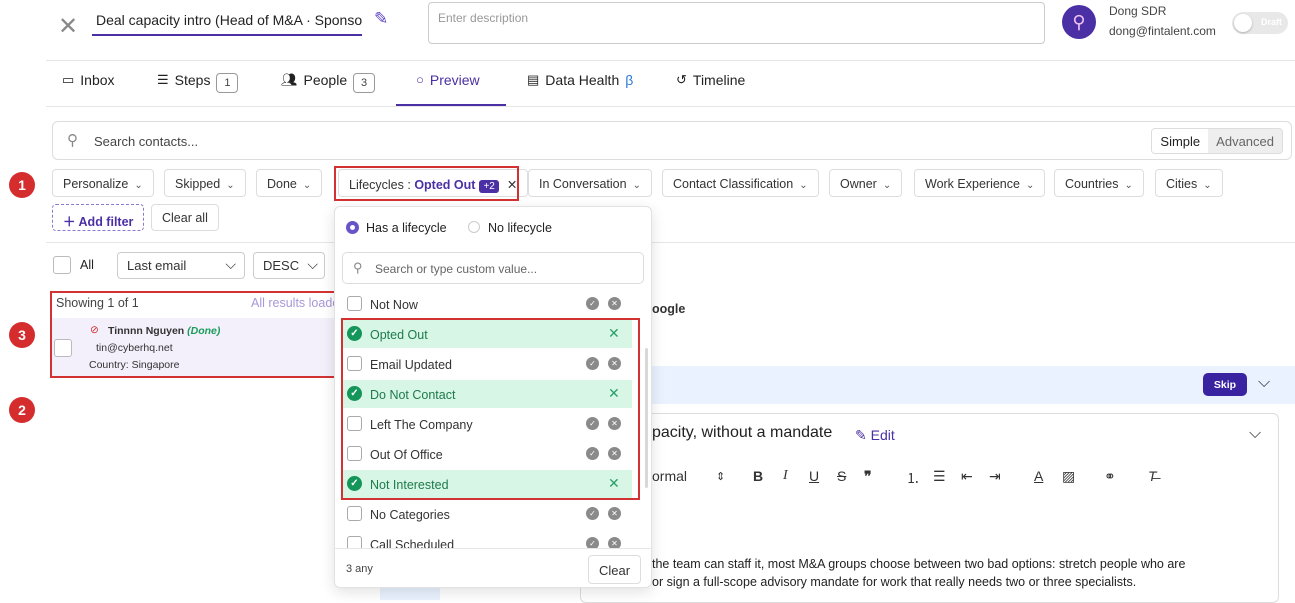 This screenshot has width=1295, height=603. Describe the element at coordinates (68, 26) in the screenshot. I see `close-icon: ✕` at that location.